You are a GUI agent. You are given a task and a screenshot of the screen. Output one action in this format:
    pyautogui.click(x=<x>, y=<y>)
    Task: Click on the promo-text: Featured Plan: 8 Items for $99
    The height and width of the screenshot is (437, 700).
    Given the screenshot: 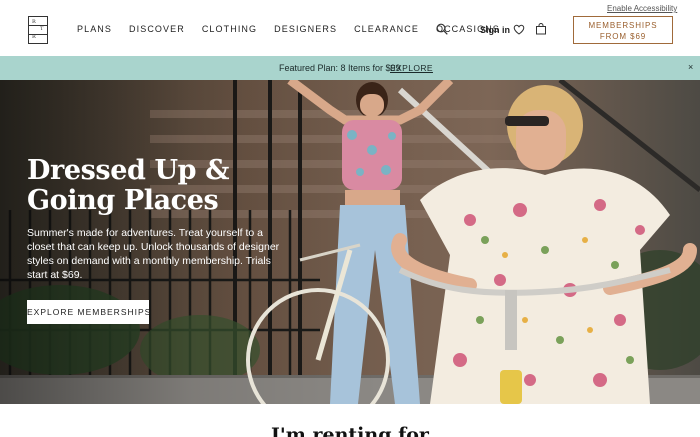 What is the action you would take?
    pyautogui.click(x=340, y=68)
    